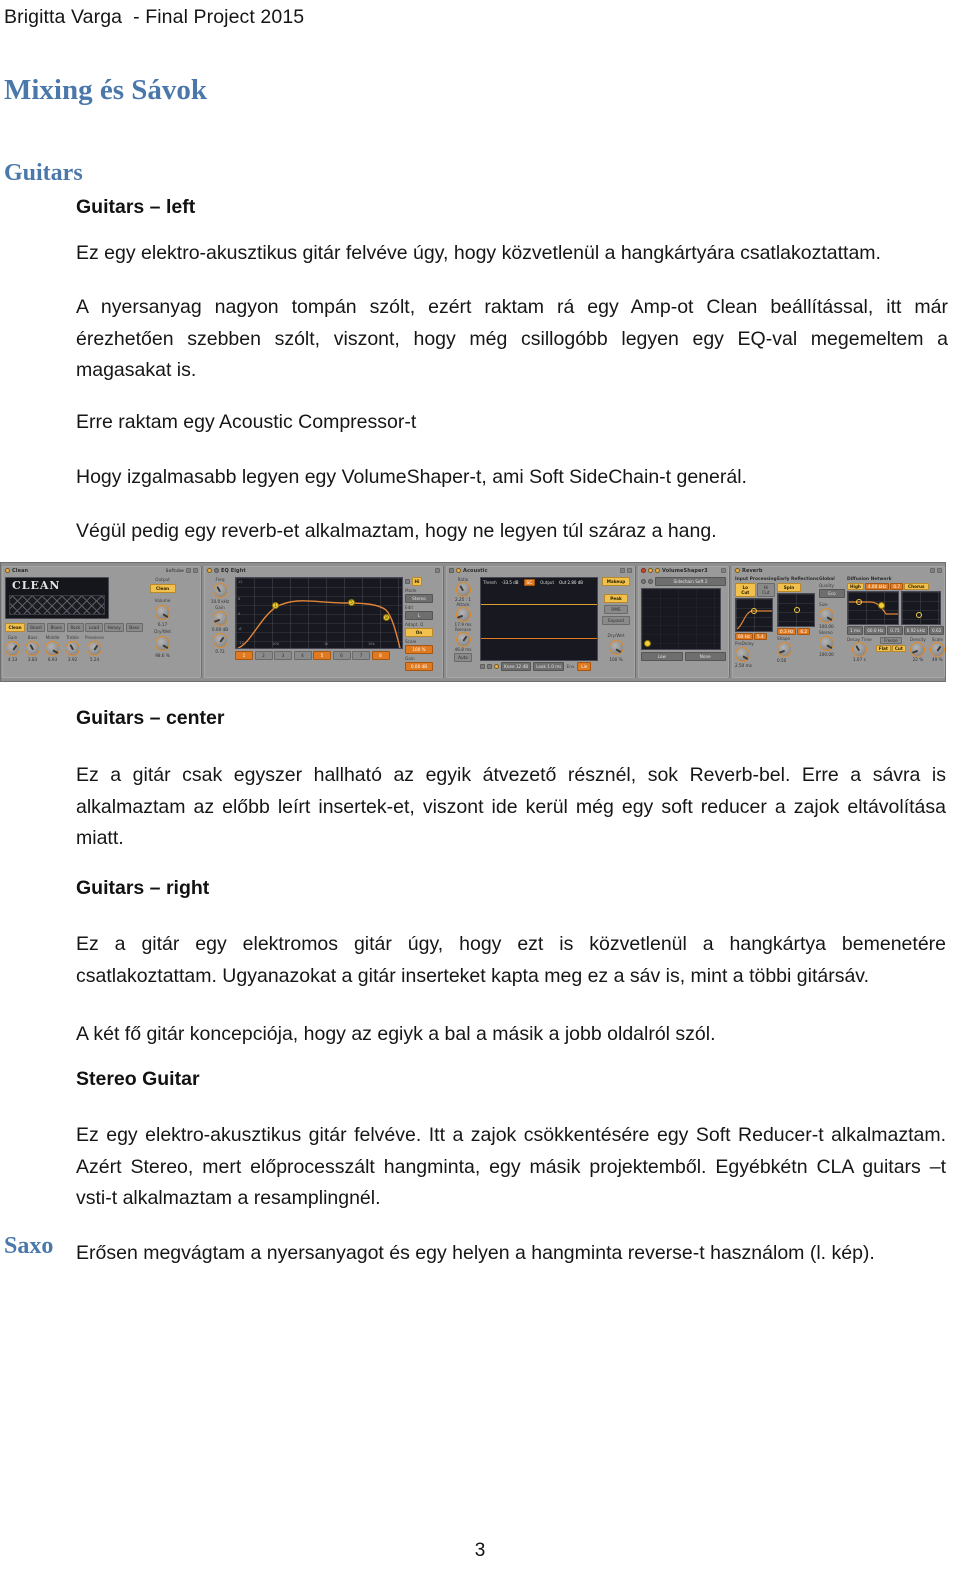 Image resolution: width=960 pixels, height=1584 pixels. What do you see at coordinates (451, 570) in the screenshot?
I see `fold-icon` at bounding box center [451, 570].